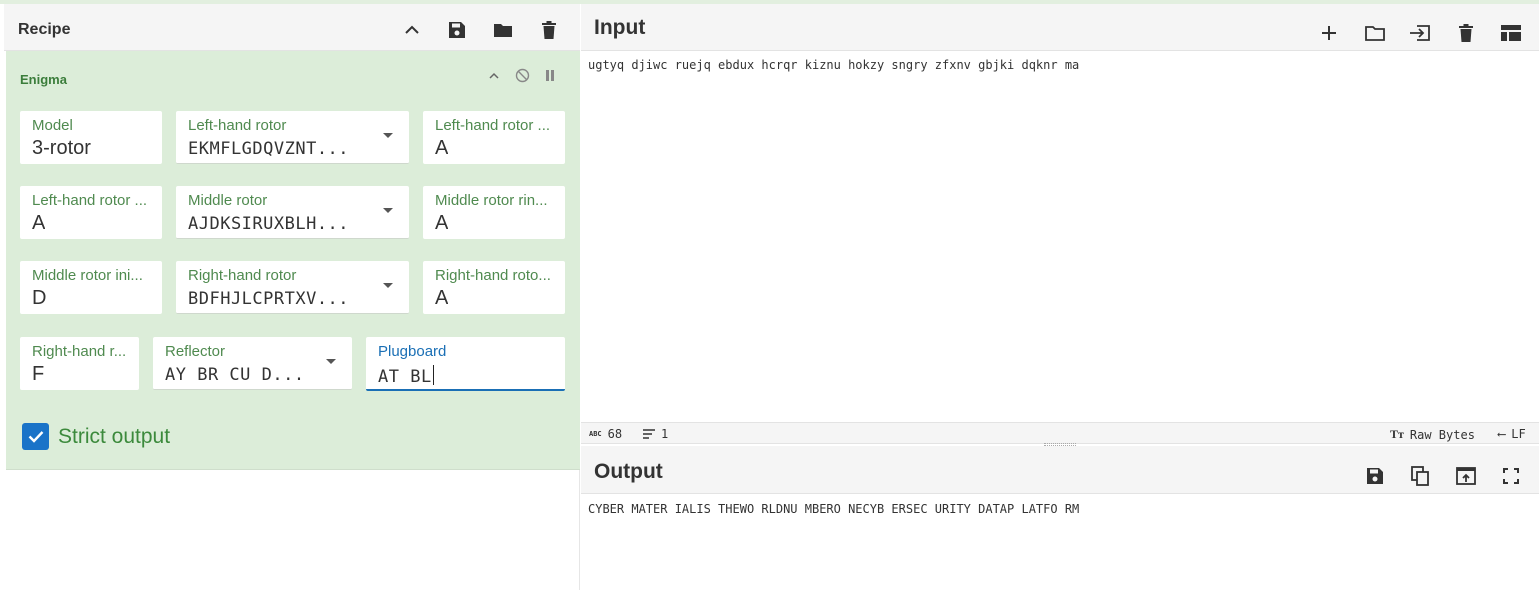 The height and width of the screenshot is (590, 1539). I want to click on left-rotor-initial-input: Left-hand rotor ... A, so click(91, 212).